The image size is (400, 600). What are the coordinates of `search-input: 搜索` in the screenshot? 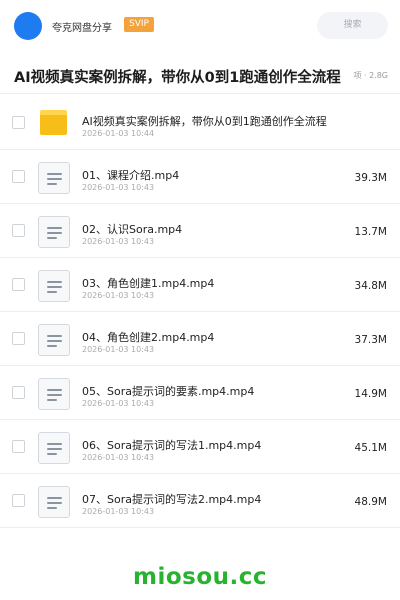 It's located at (352, 25).